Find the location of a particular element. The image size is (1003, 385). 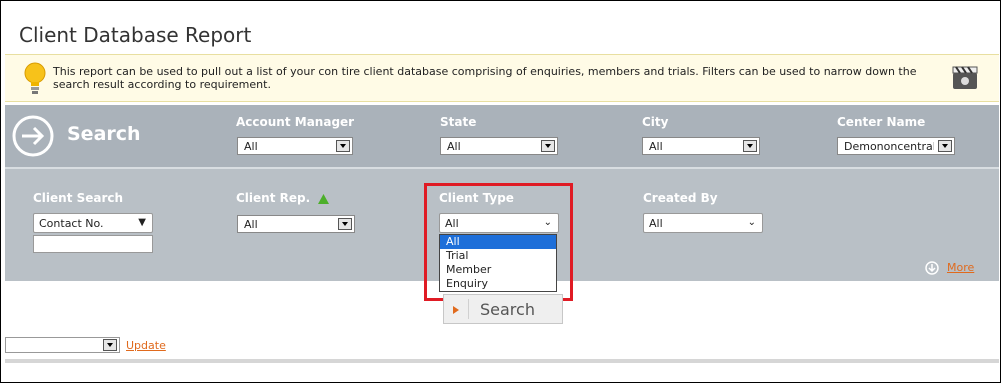

client-search-input is located at coordinates (93, 244).